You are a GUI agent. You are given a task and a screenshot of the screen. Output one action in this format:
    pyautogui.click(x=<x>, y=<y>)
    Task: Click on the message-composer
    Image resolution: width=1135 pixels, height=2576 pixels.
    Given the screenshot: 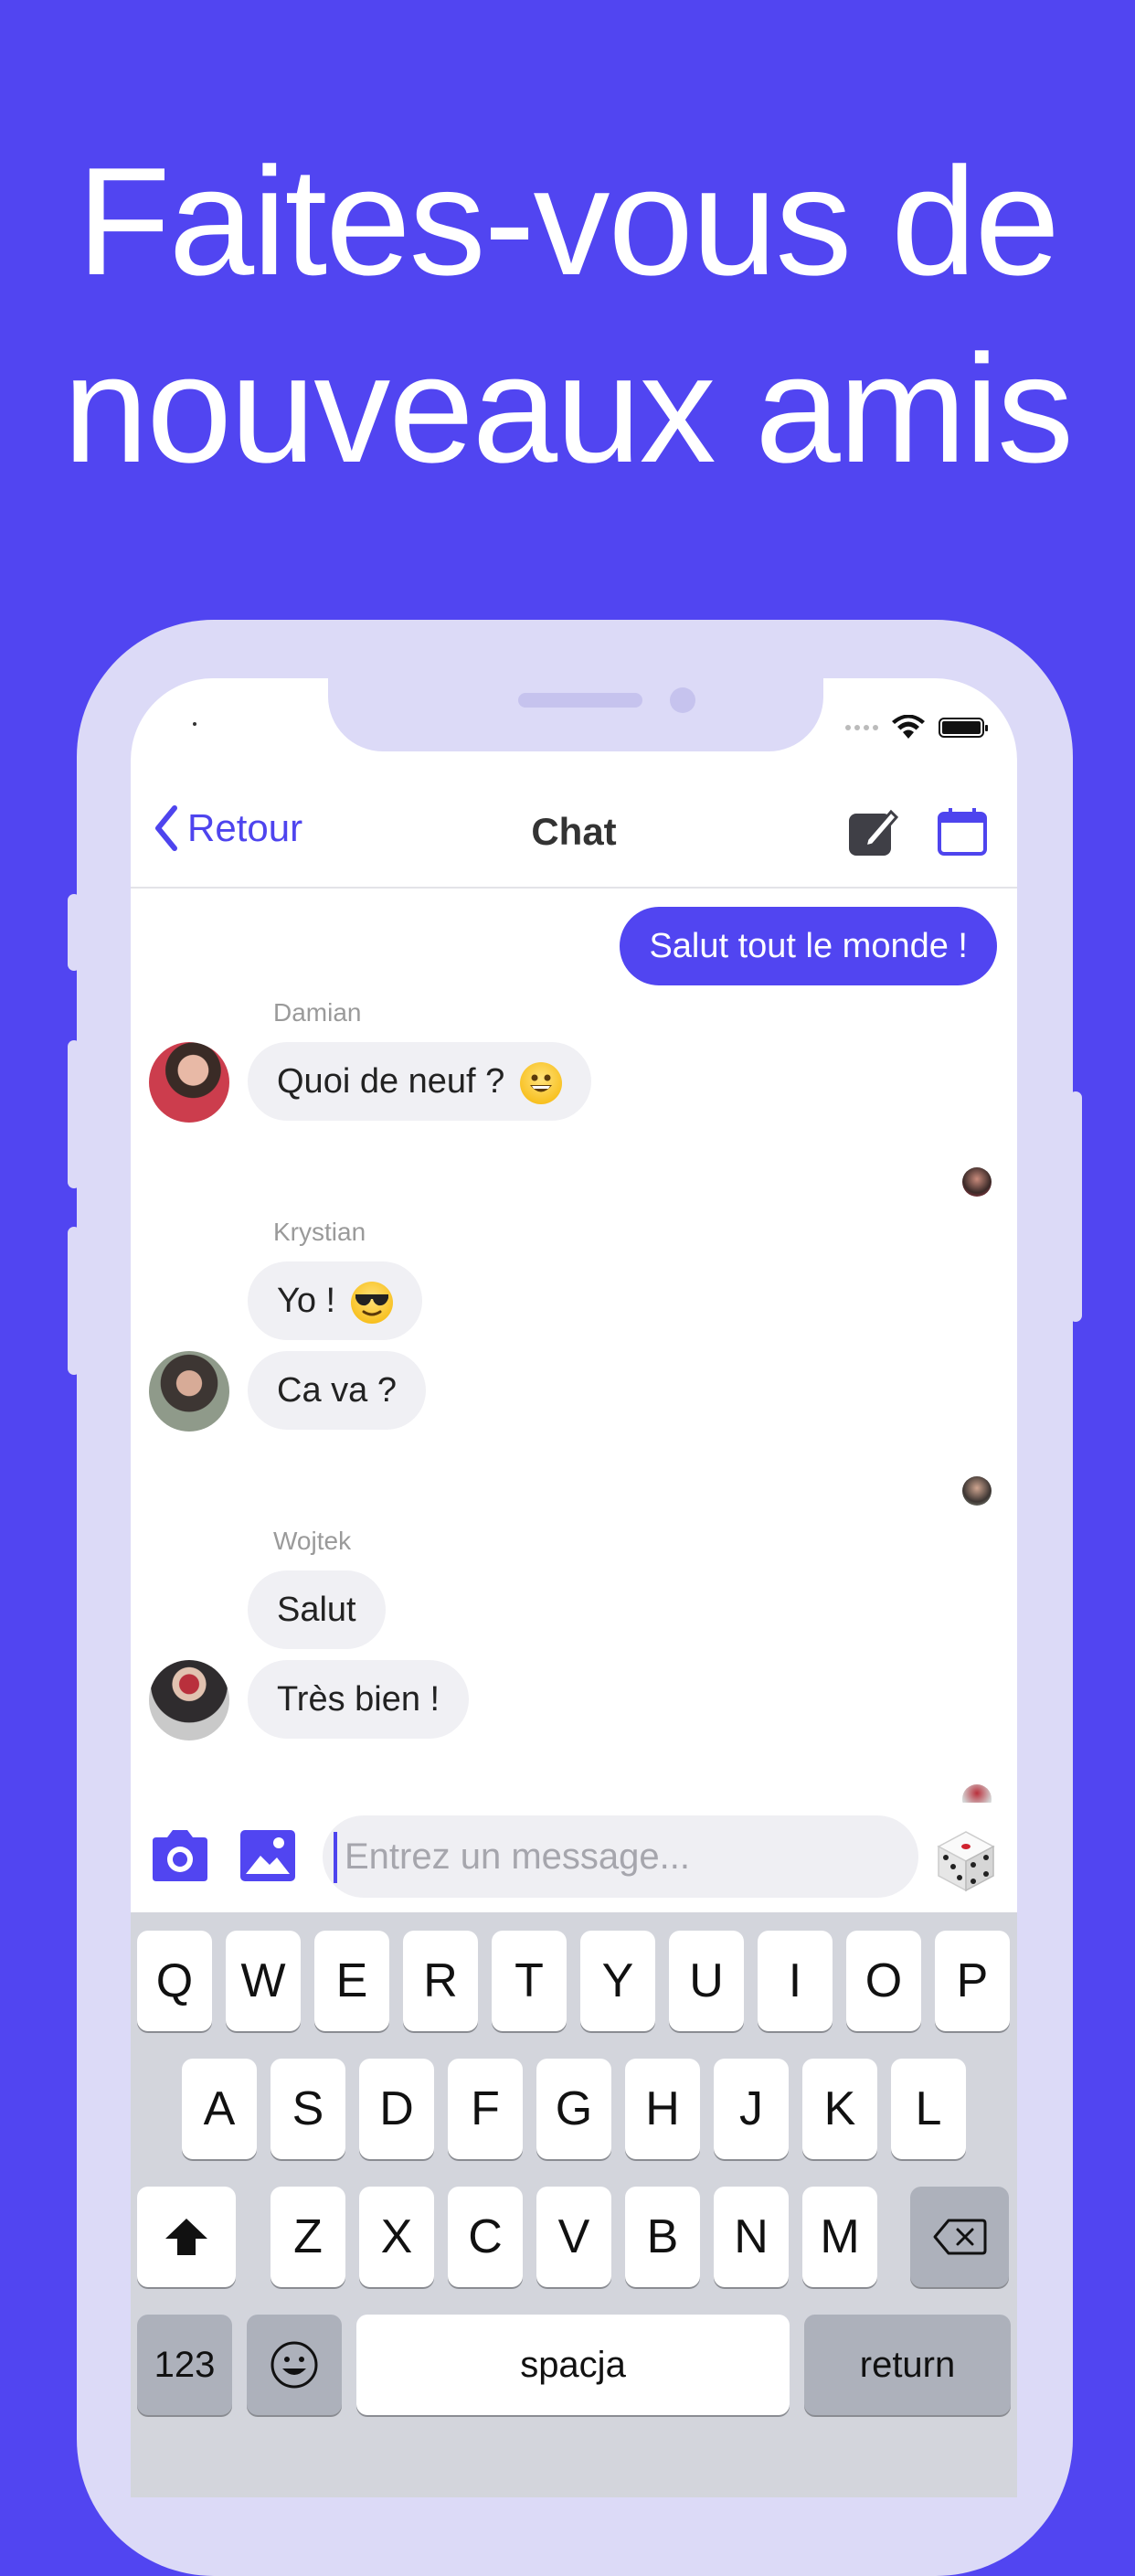 What is the action you would take?
    pyautogui.click(x=574, y=1857)
    